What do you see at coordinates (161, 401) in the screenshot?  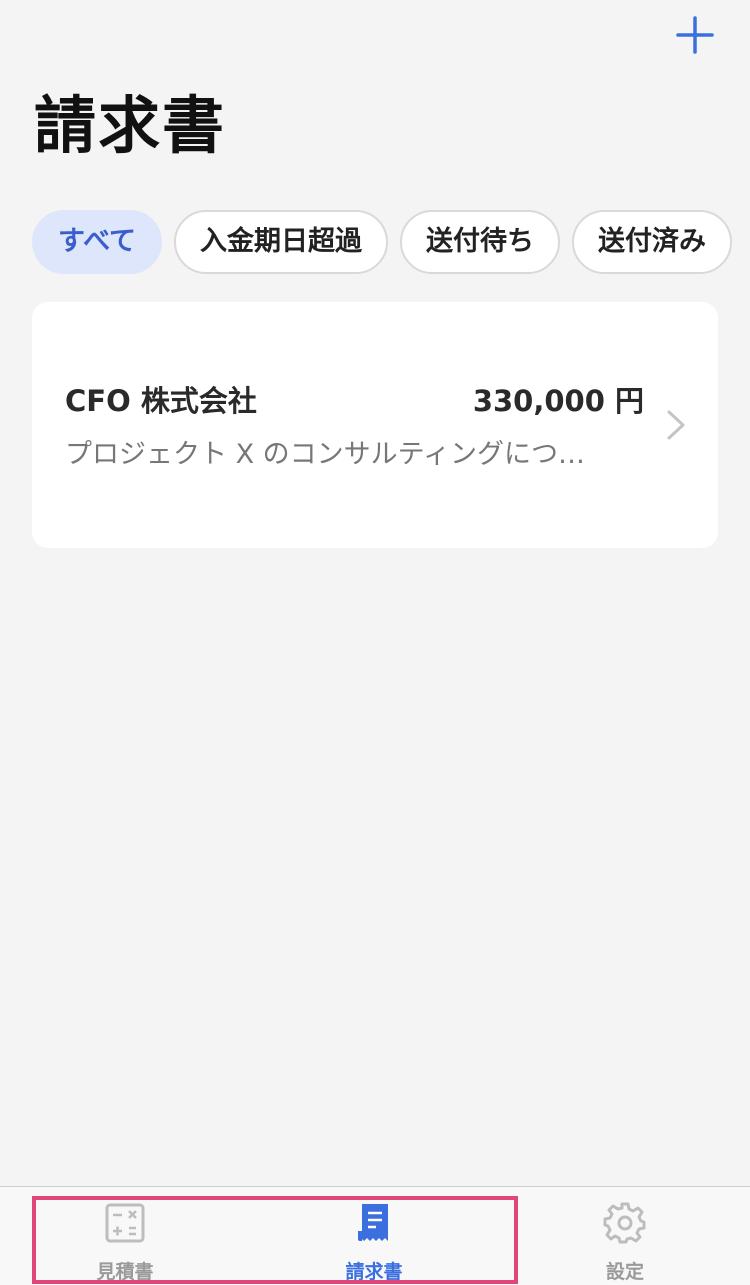 I see `invoice-client-name: CFO 株式会社` at bounding box center [161, 401].